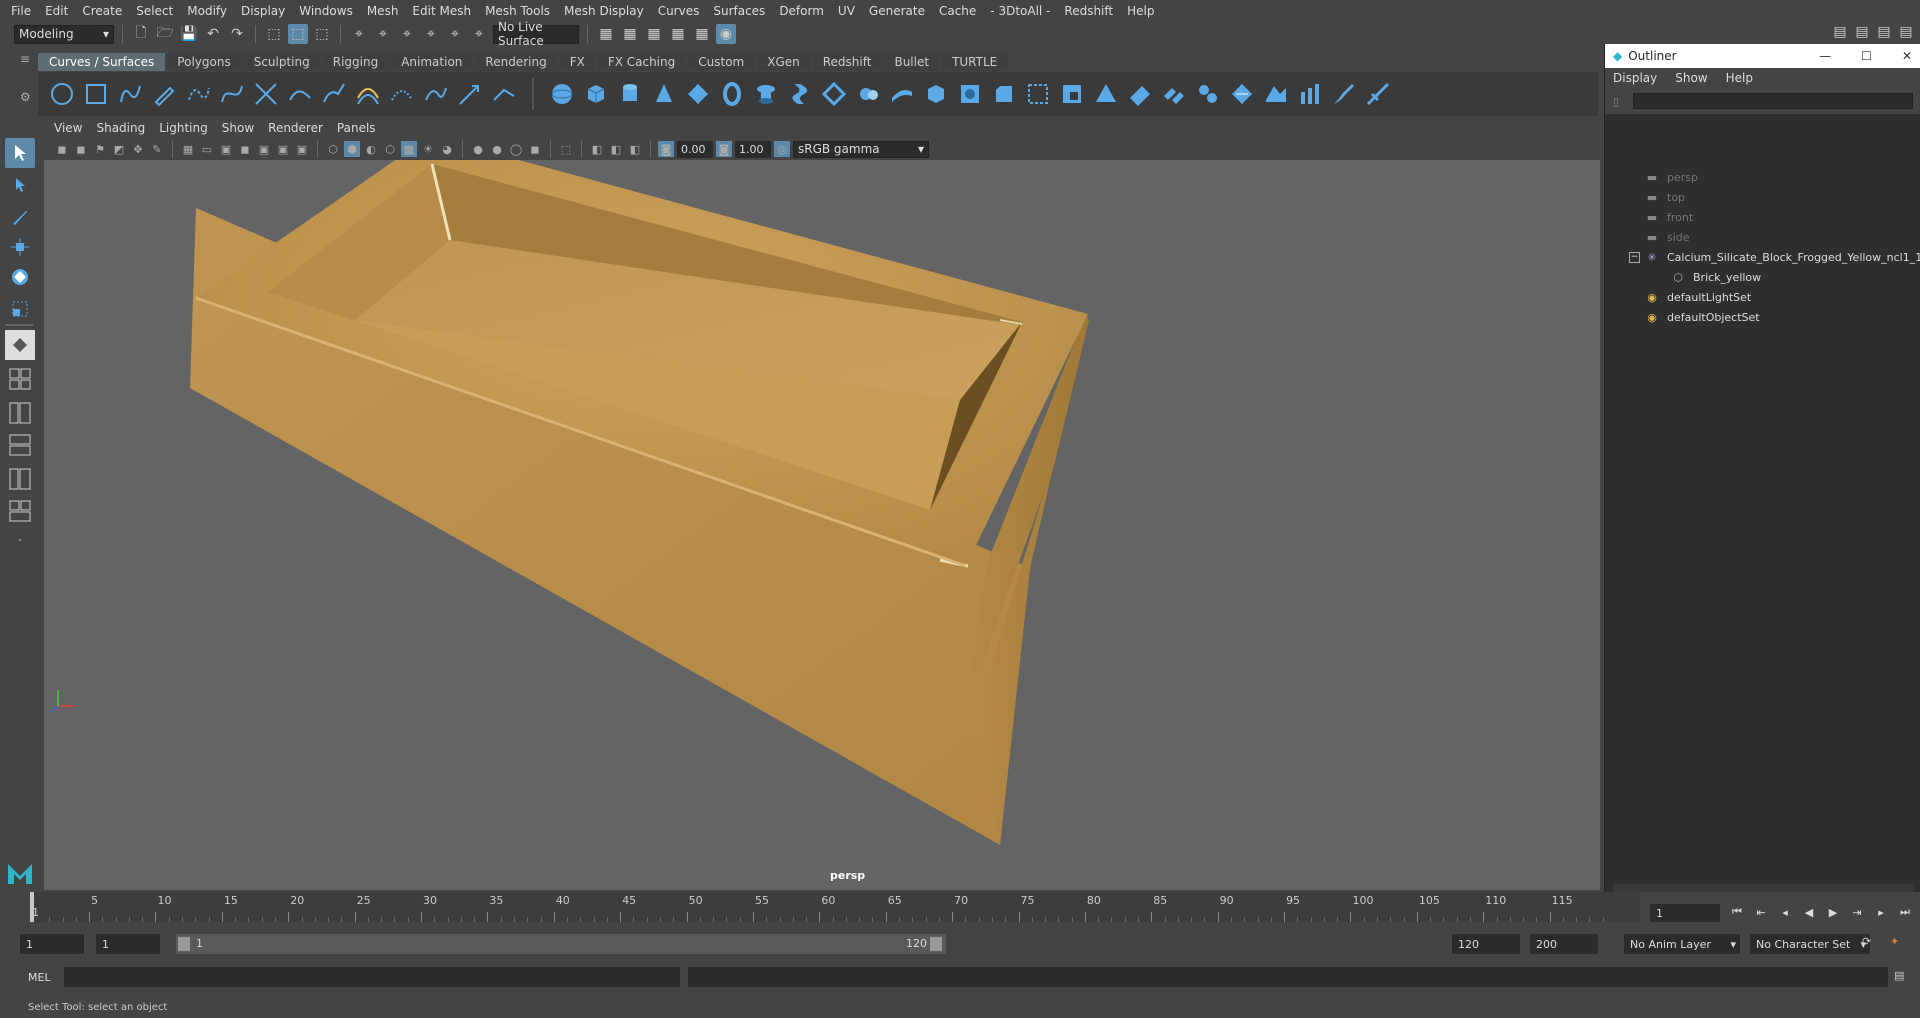 Image resolution: width=1920 pixels, height=1018 pixels. Describe the element at coordinates (130, 94) in the screenshot. I see `cv-curve-icon` at that location.